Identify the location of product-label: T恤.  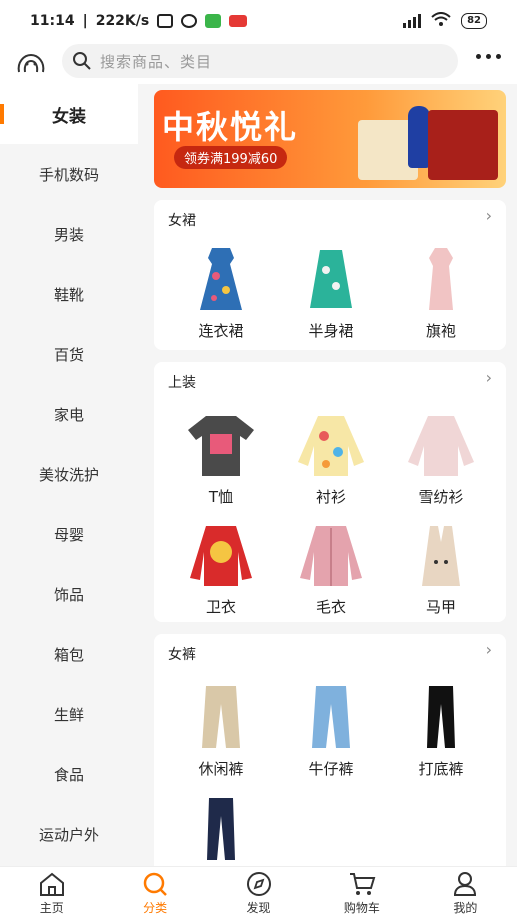
(221, 497).